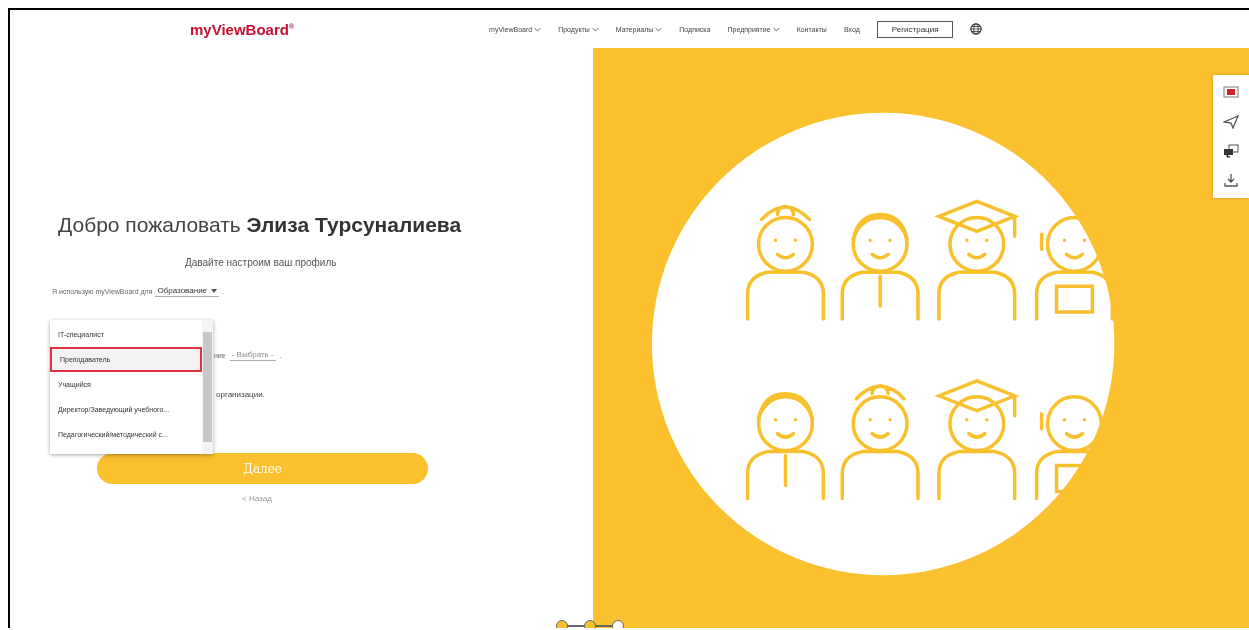  What do you see at coordinates (976, 29) in the screenshot?
I see `globe-icon` at bounding box center [976, 29].